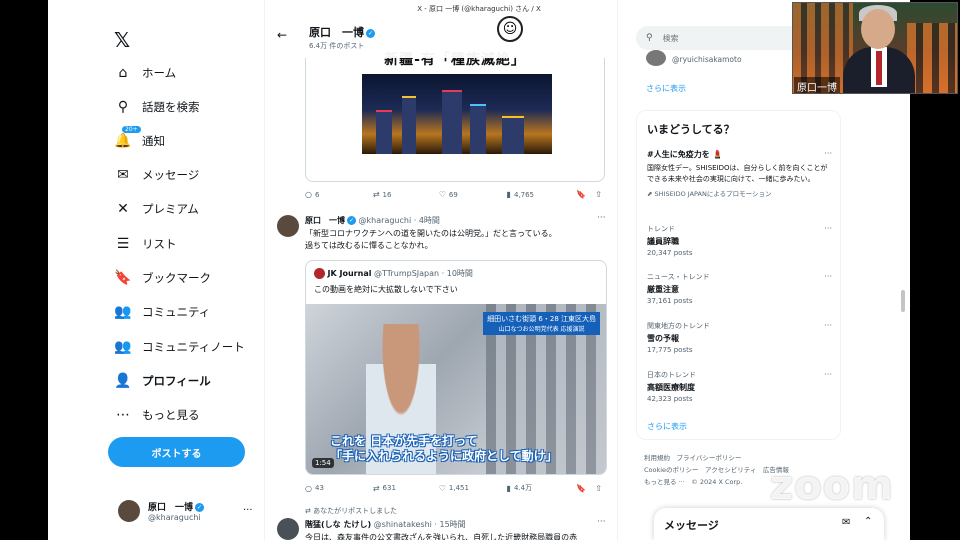 The image size is (960, 540). I want to click on tweet-time: · 15時間, so click(449, 524).